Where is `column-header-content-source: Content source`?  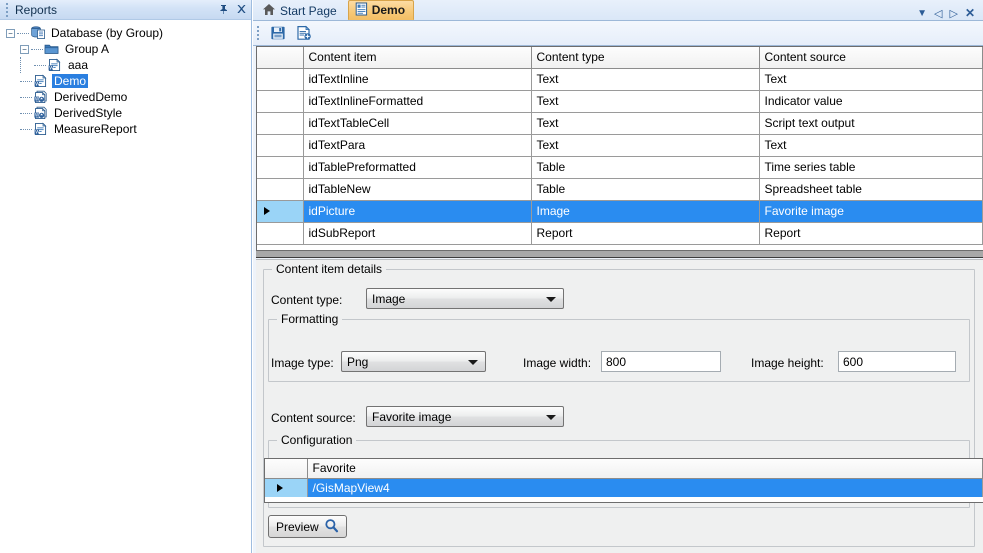 column-header-content-source: Content source is located at coordinates (871, 58).